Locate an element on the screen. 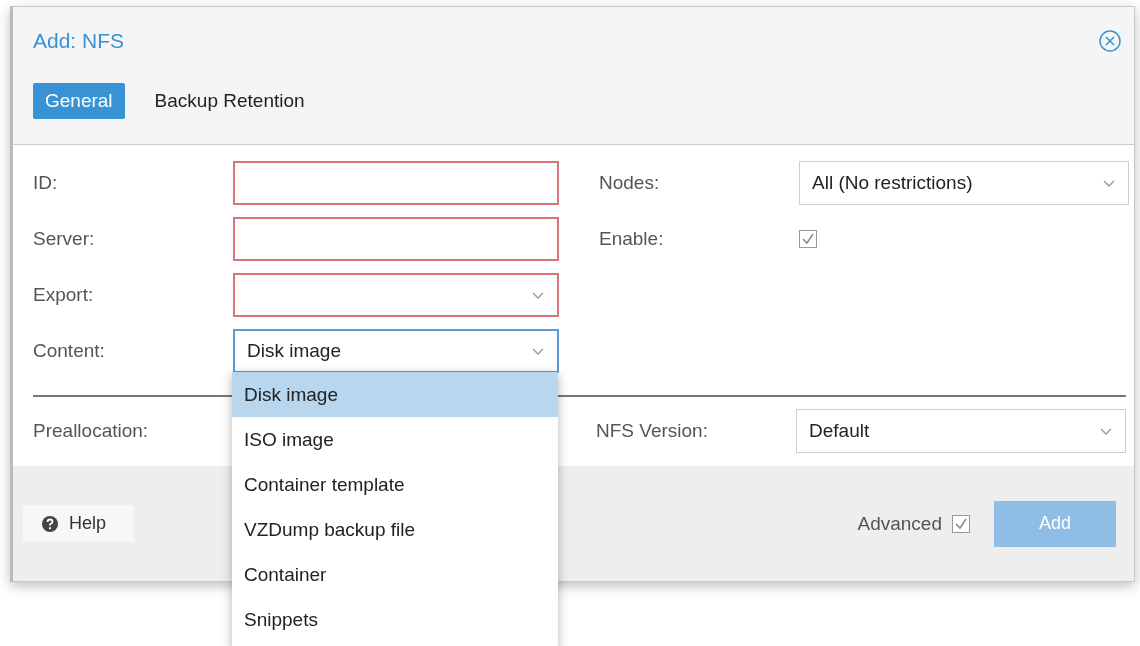 Image resolution: width=1140 pixels, height=646 pixels. help-button: Help is located at coordinates (79, 523).